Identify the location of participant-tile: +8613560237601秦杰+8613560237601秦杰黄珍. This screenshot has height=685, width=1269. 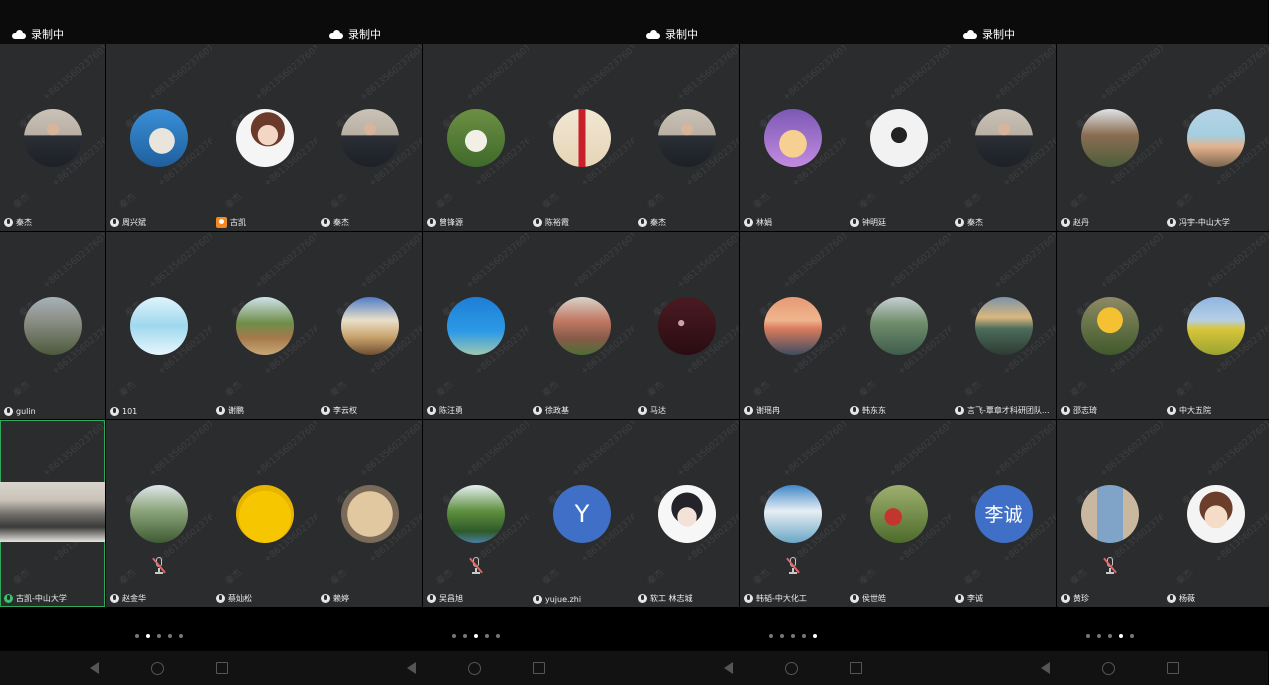
(1110, 513).